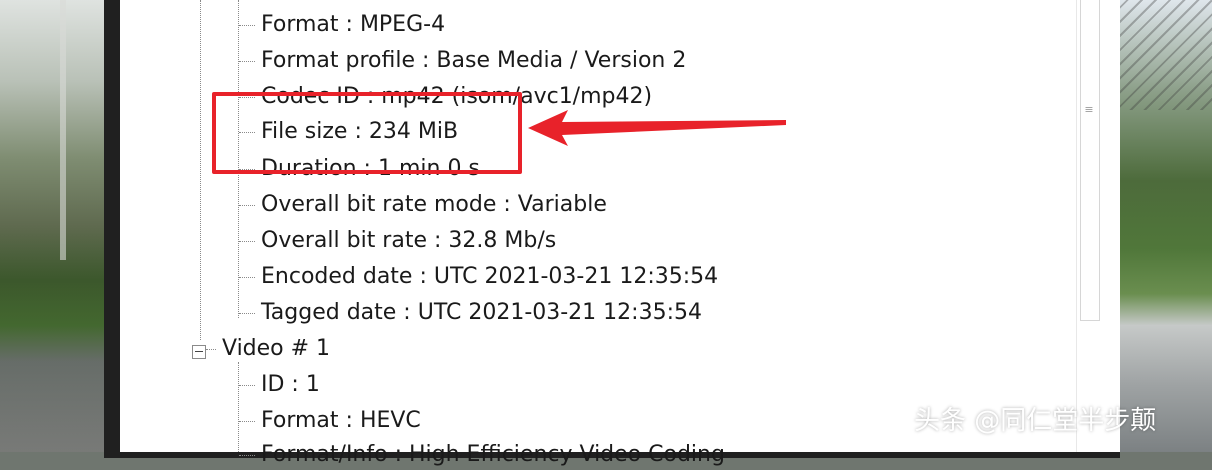  What do you see at coordinates (344, 240) in the screenshot?
I see `item-label: Overall bit rate` at bounding box center [344, 240].